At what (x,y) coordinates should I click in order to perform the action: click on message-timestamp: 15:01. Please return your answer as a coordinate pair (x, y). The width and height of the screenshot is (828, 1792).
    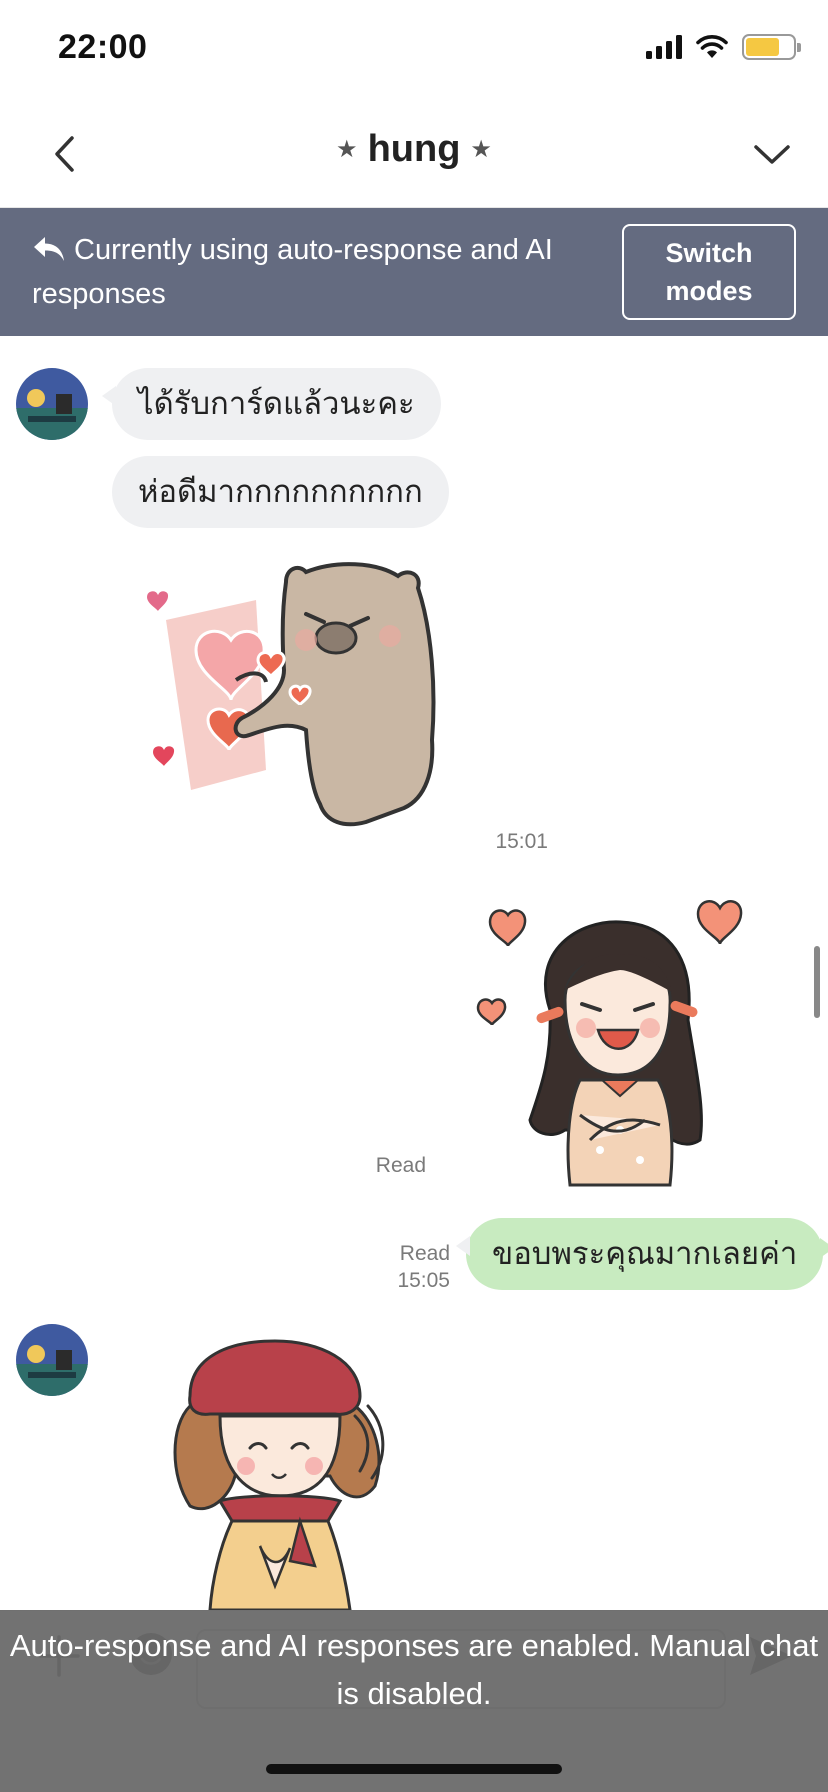
    Looking at the image, I should click on (521, 841).